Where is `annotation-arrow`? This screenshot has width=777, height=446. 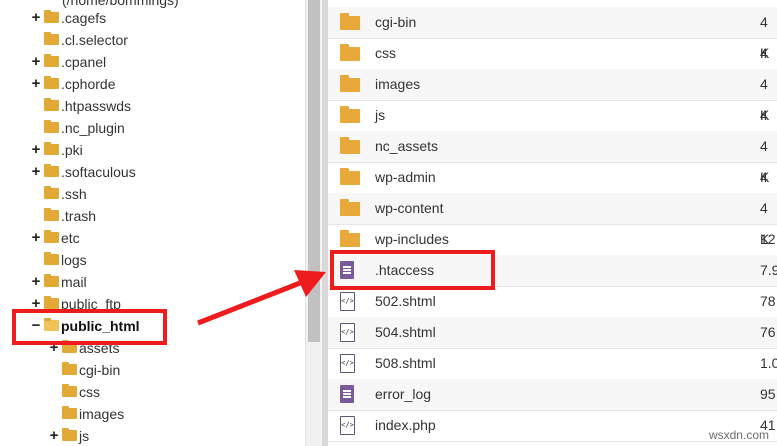
annotation-arrow is located at coordinates (261, 298).